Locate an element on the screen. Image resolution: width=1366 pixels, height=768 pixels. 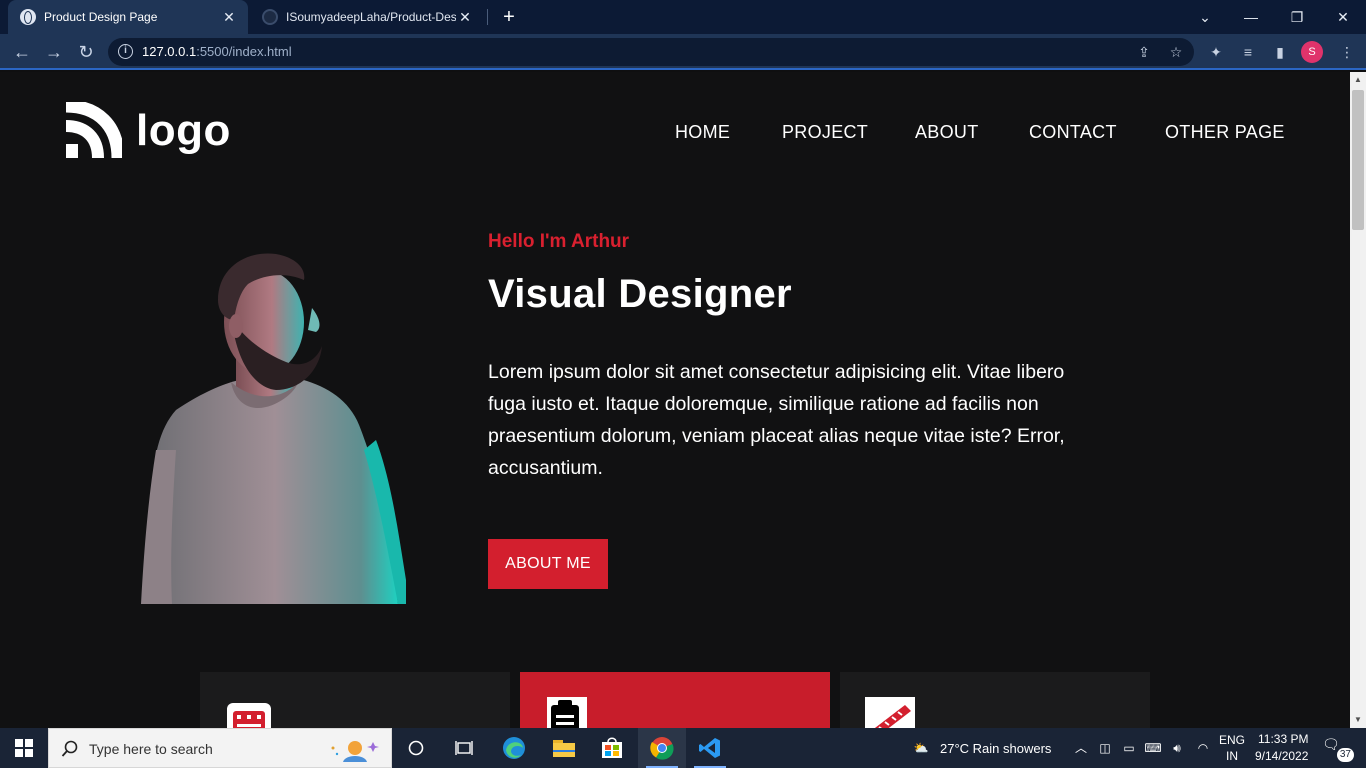
ruler-icon is located at coordinates (890, 712).